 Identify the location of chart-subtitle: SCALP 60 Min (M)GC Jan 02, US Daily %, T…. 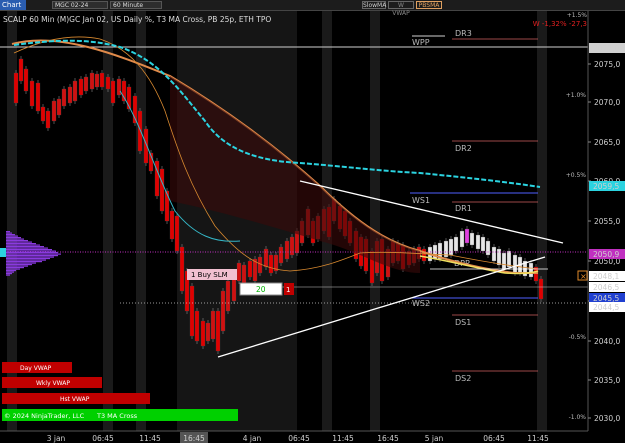
(137, 19).